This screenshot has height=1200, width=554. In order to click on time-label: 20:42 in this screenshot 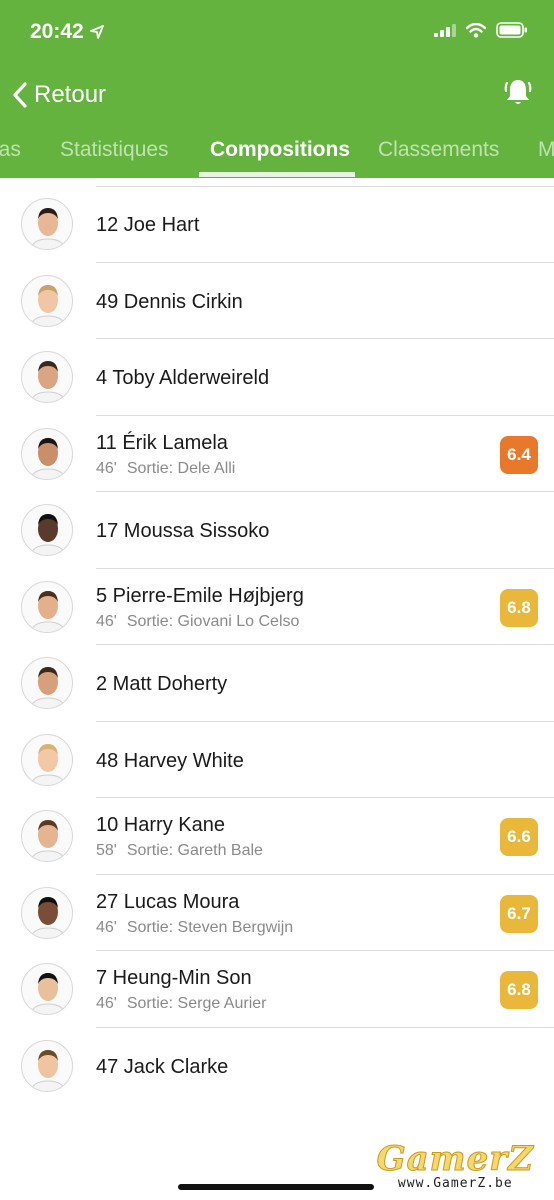, I will do `click(57, 31)`.